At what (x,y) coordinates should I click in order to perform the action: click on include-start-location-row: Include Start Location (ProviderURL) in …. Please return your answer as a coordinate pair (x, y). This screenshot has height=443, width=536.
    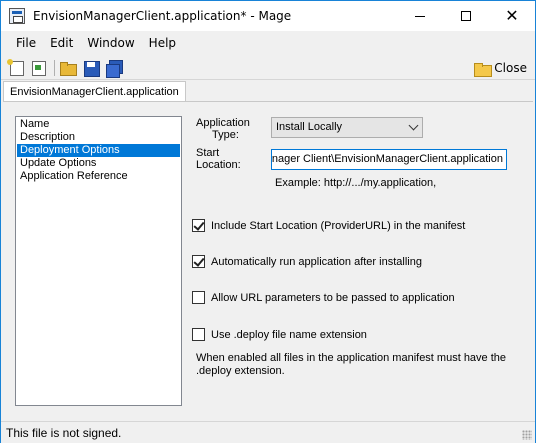
    Looking at the image, I should click on (328, 225).